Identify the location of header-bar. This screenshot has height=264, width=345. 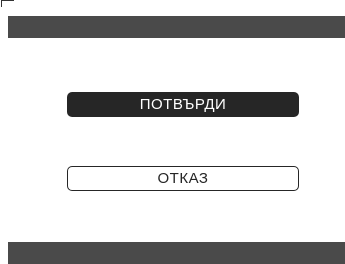
(176, 27).